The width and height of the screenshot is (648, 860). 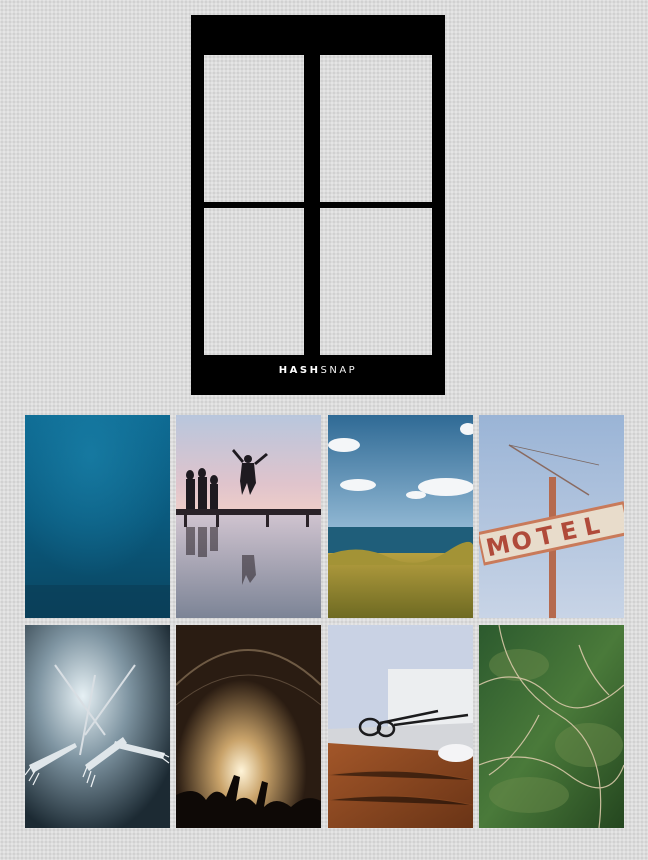 I want to click on frame-slot-top-left, so click(x=254, y=128).